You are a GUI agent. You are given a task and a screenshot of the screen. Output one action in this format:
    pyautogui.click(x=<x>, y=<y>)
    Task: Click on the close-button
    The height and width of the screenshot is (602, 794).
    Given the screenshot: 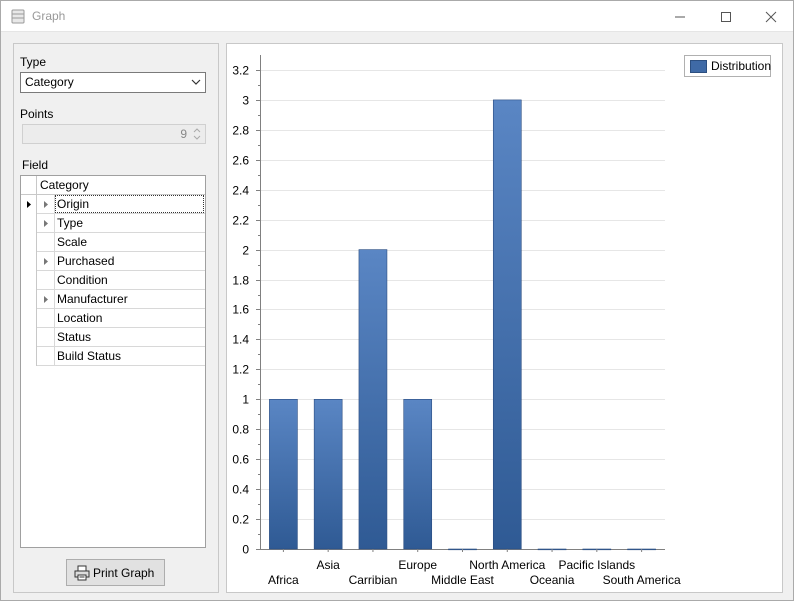 What is the action you would take?
    pyautogui.click(x=771, y=16)
    